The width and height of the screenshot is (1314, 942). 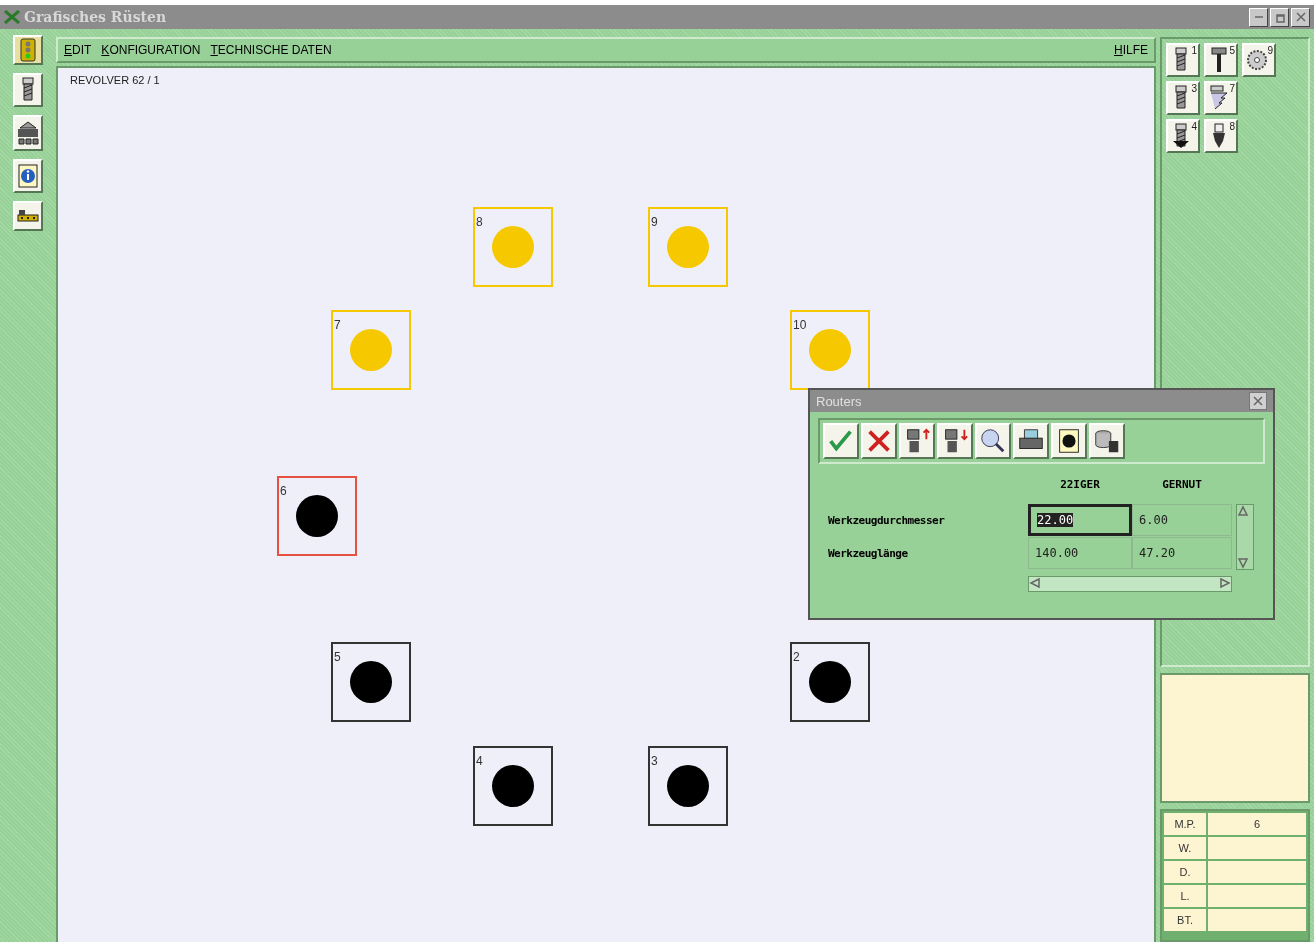 What do you see at coordinates (1080, 520) in the screenshot?
I see `value-field: 22.00` at bounding box center [1080, 520].